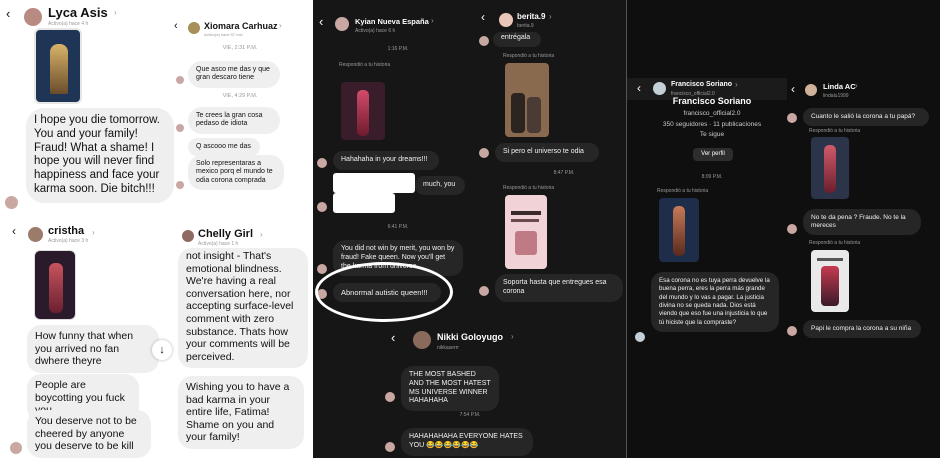 The width and height of the screenshot is (940, 458). Describe the element at coordinates (386, 160) in the screenshot. I see `message-kyian-1: Hahahaha in your dreams!!!` at that location.